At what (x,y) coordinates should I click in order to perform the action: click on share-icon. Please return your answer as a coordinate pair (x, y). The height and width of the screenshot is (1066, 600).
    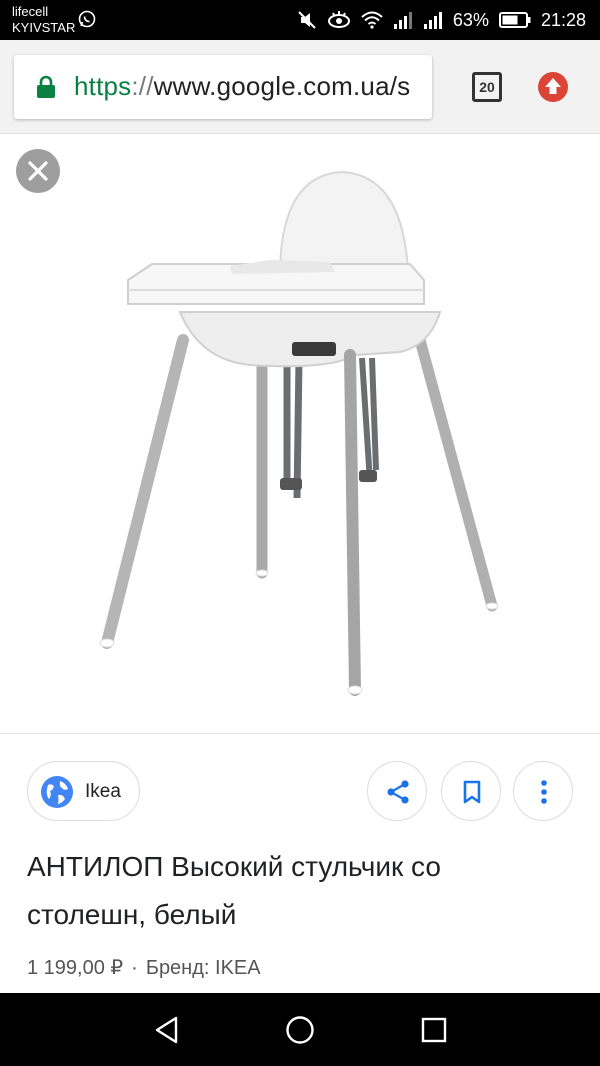
    Looking at the image, I should click on (398, 792).